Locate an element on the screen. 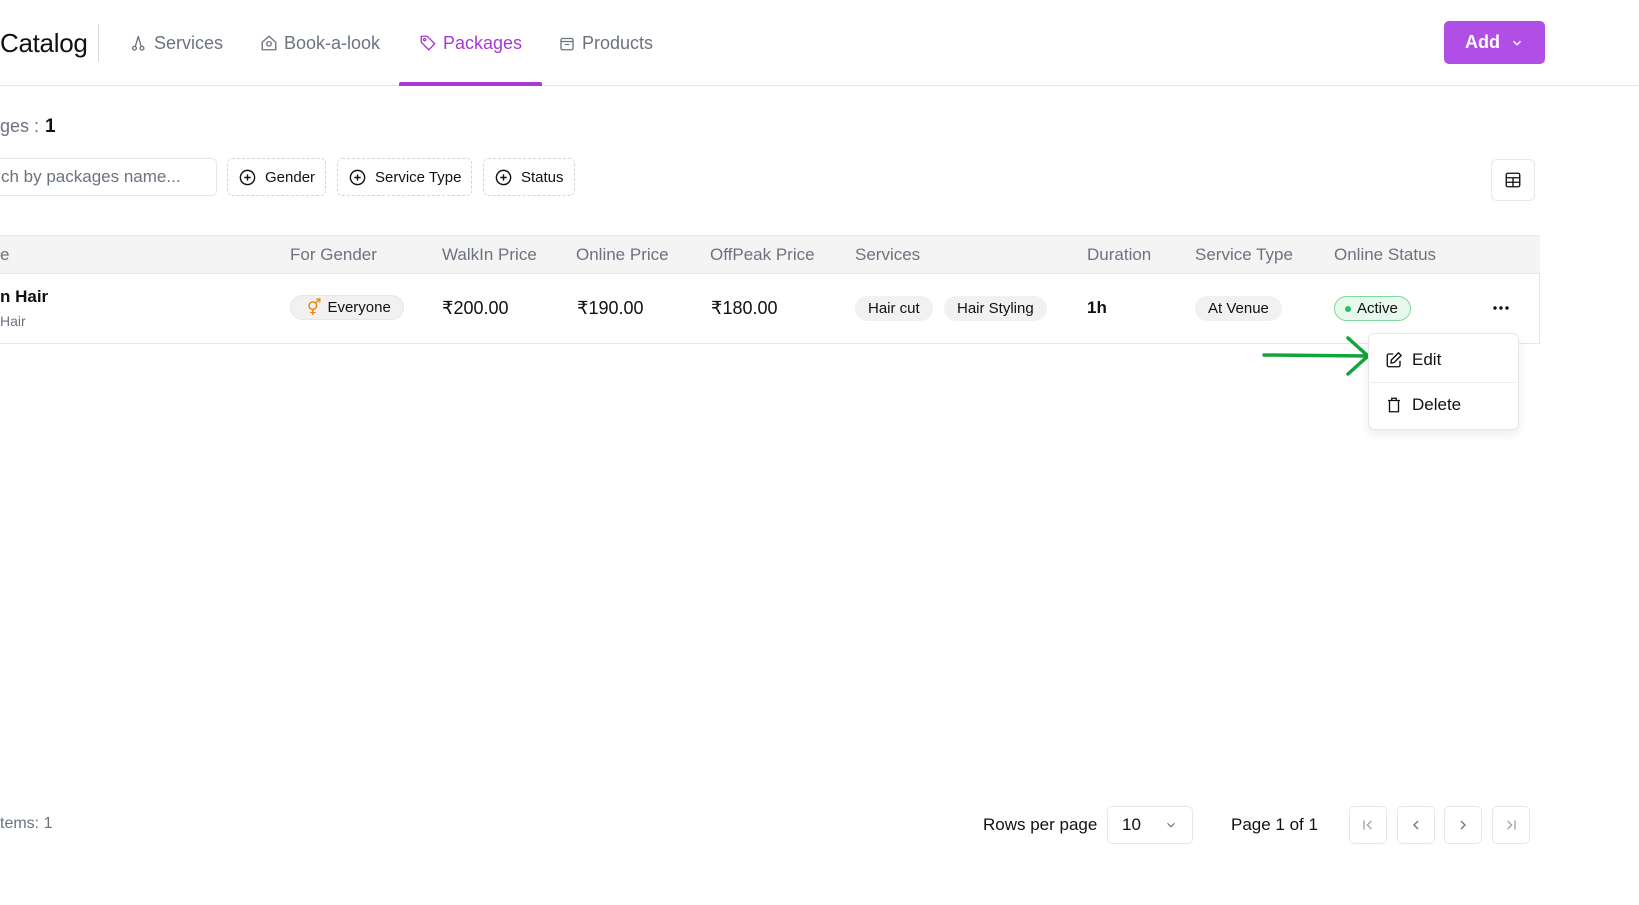 This screenshot has height=905, width=1639. chevrons-first-icon is located at coordinates (1367, 825).